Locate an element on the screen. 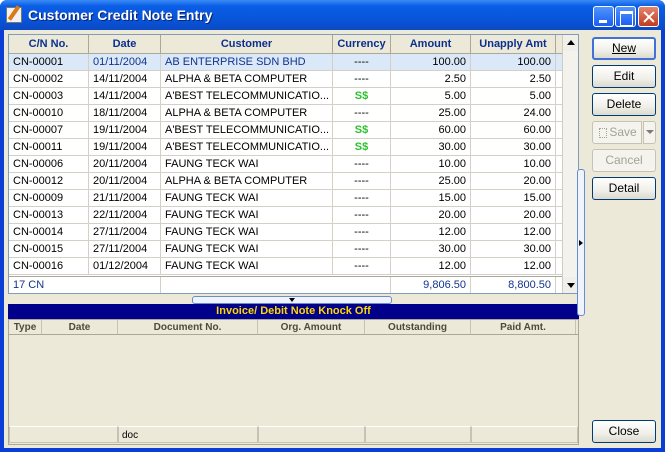  col-customer: Customer is located at coordinates (247, 44).